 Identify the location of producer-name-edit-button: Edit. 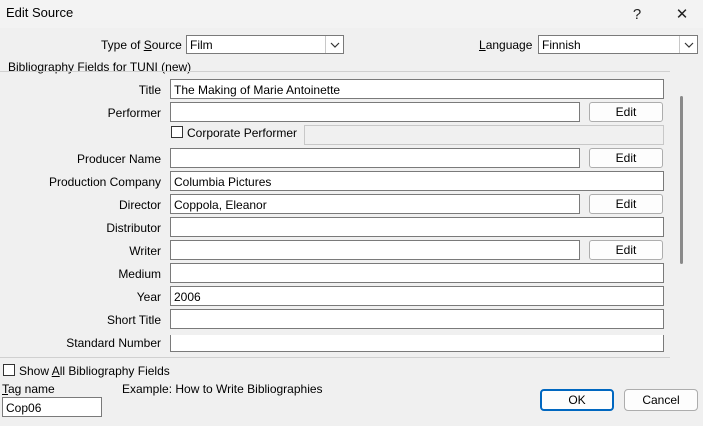
(626, 158).